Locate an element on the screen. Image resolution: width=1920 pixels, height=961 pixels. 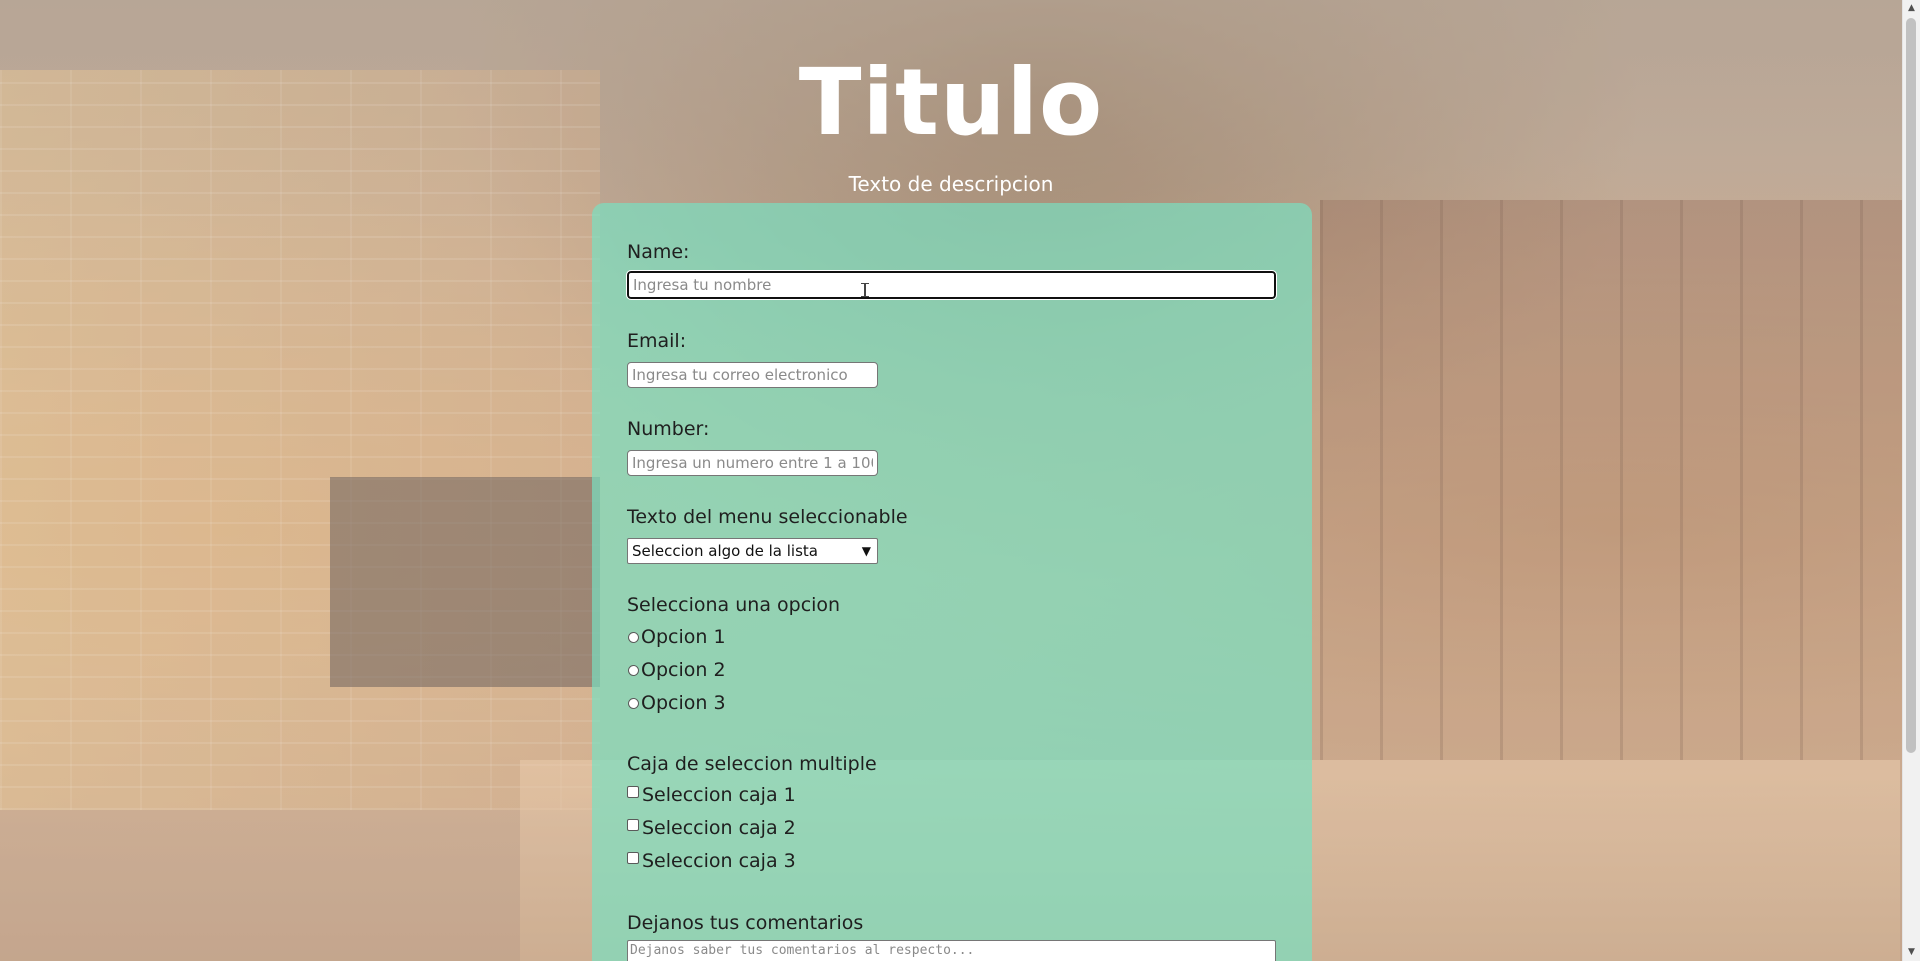
checkbox-option-3: Seleccion caja 3 is located at coordinates (711, 861).